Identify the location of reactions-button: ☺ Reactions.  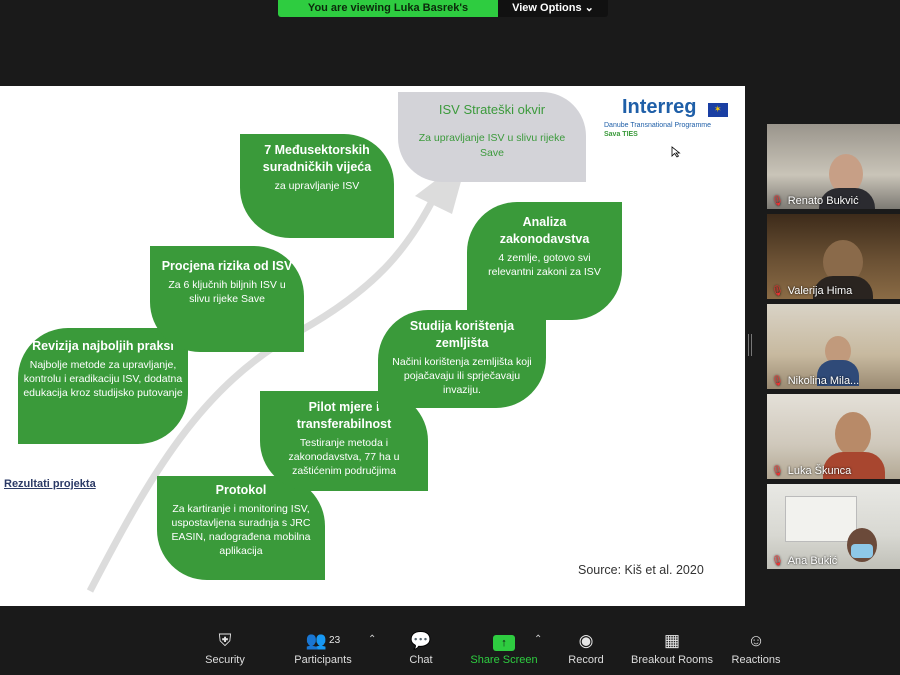
(756, 648).